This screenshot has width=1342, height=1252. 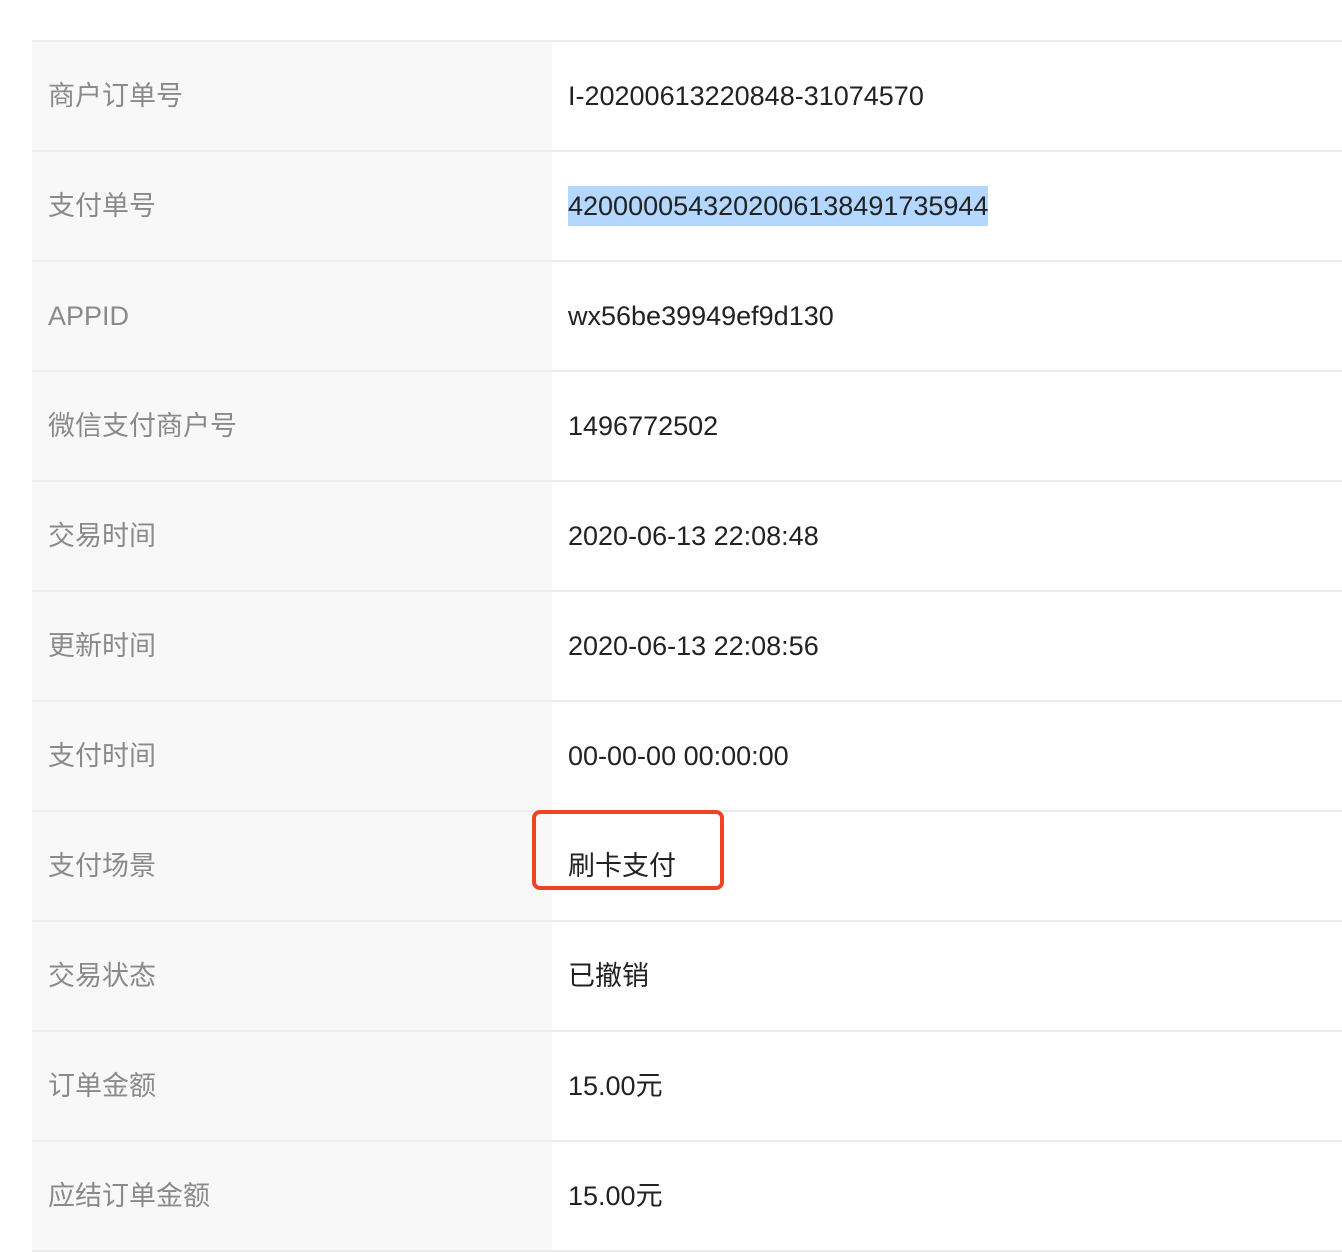 I want to click on payment-no-value-selected: 4200000543202006138491735944, so click(x=778, y=206).